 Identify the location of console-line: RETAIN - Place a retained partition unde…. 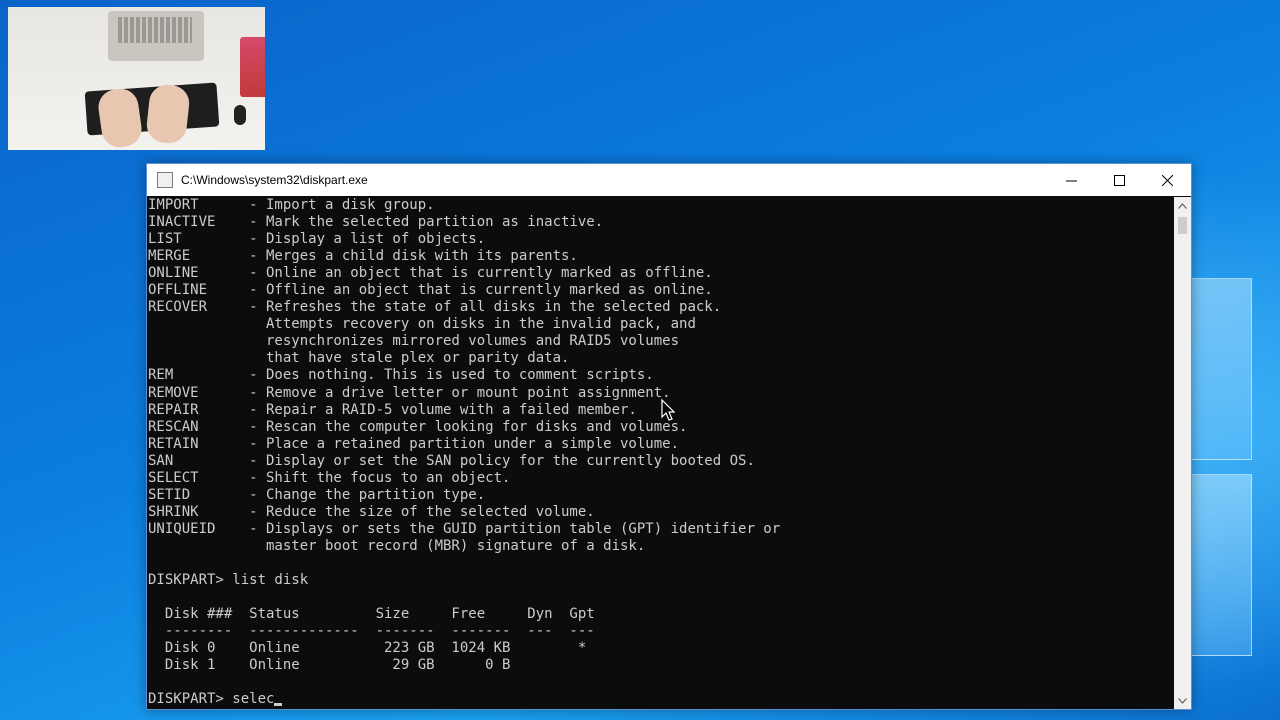
(414, 443).